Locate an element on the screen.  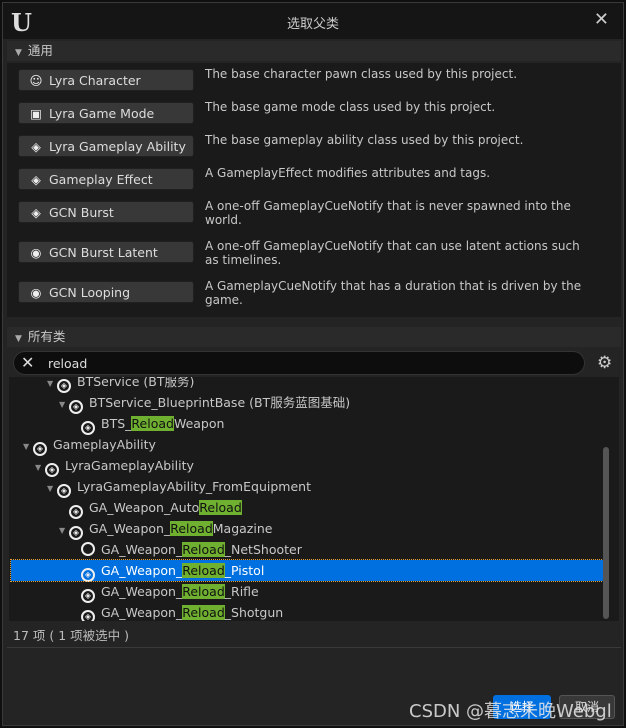
item-label-suffix: _NetShooter is located at coordinates (263, 549).